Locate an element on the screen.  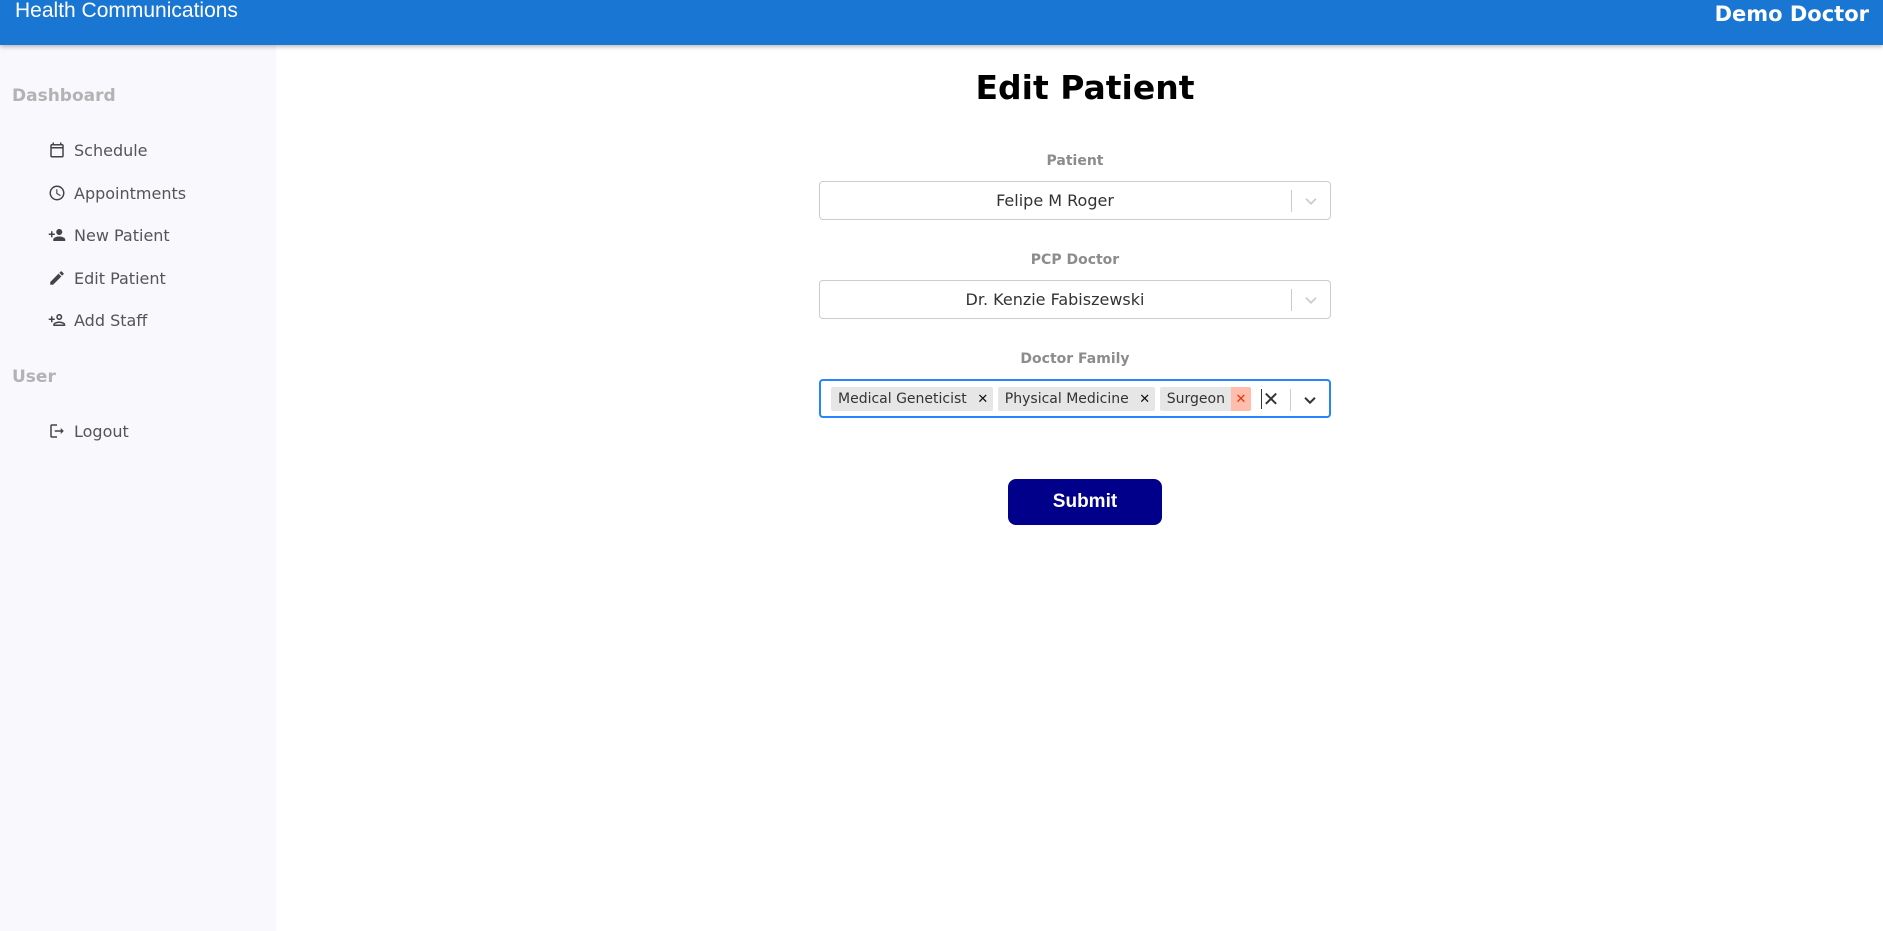
tag-label: Medical Geneticist is located at coordinates (902, 399).